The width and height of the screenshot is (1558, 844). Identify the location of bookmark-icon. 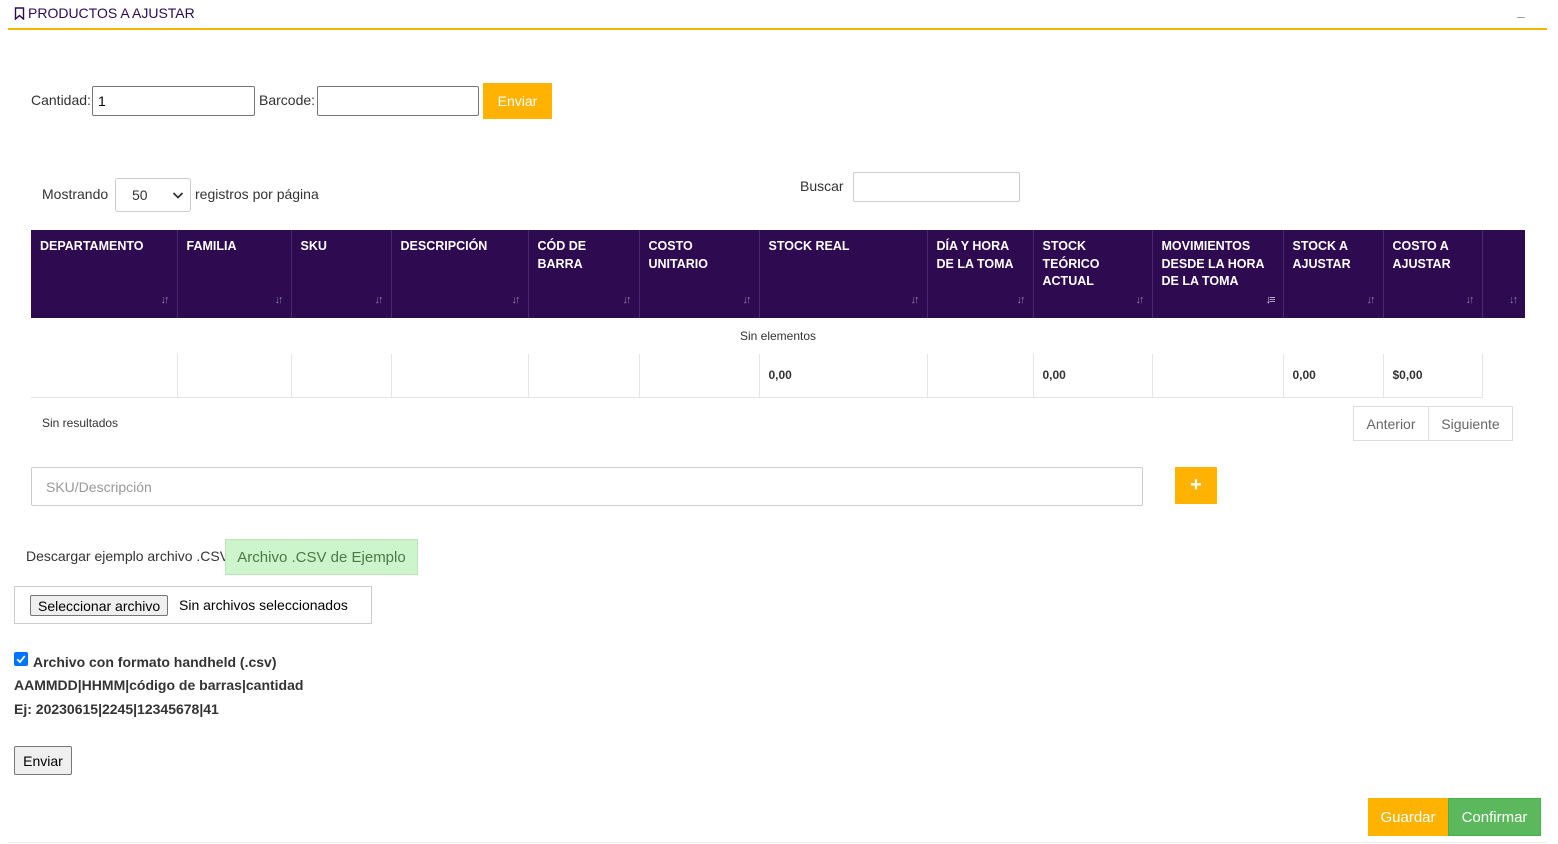
(19, 13).